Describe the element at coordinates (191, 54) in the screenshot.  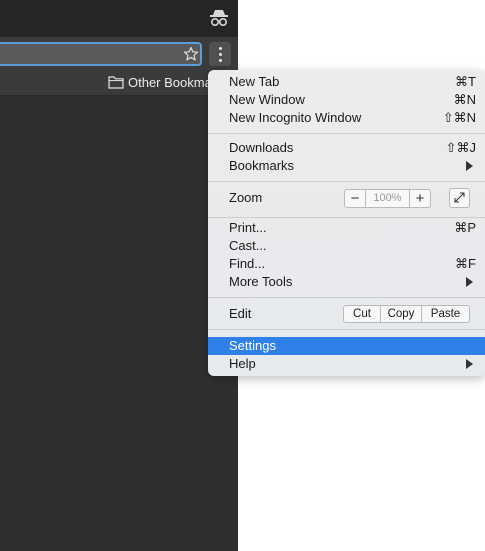
I see `star-icon` at that location.